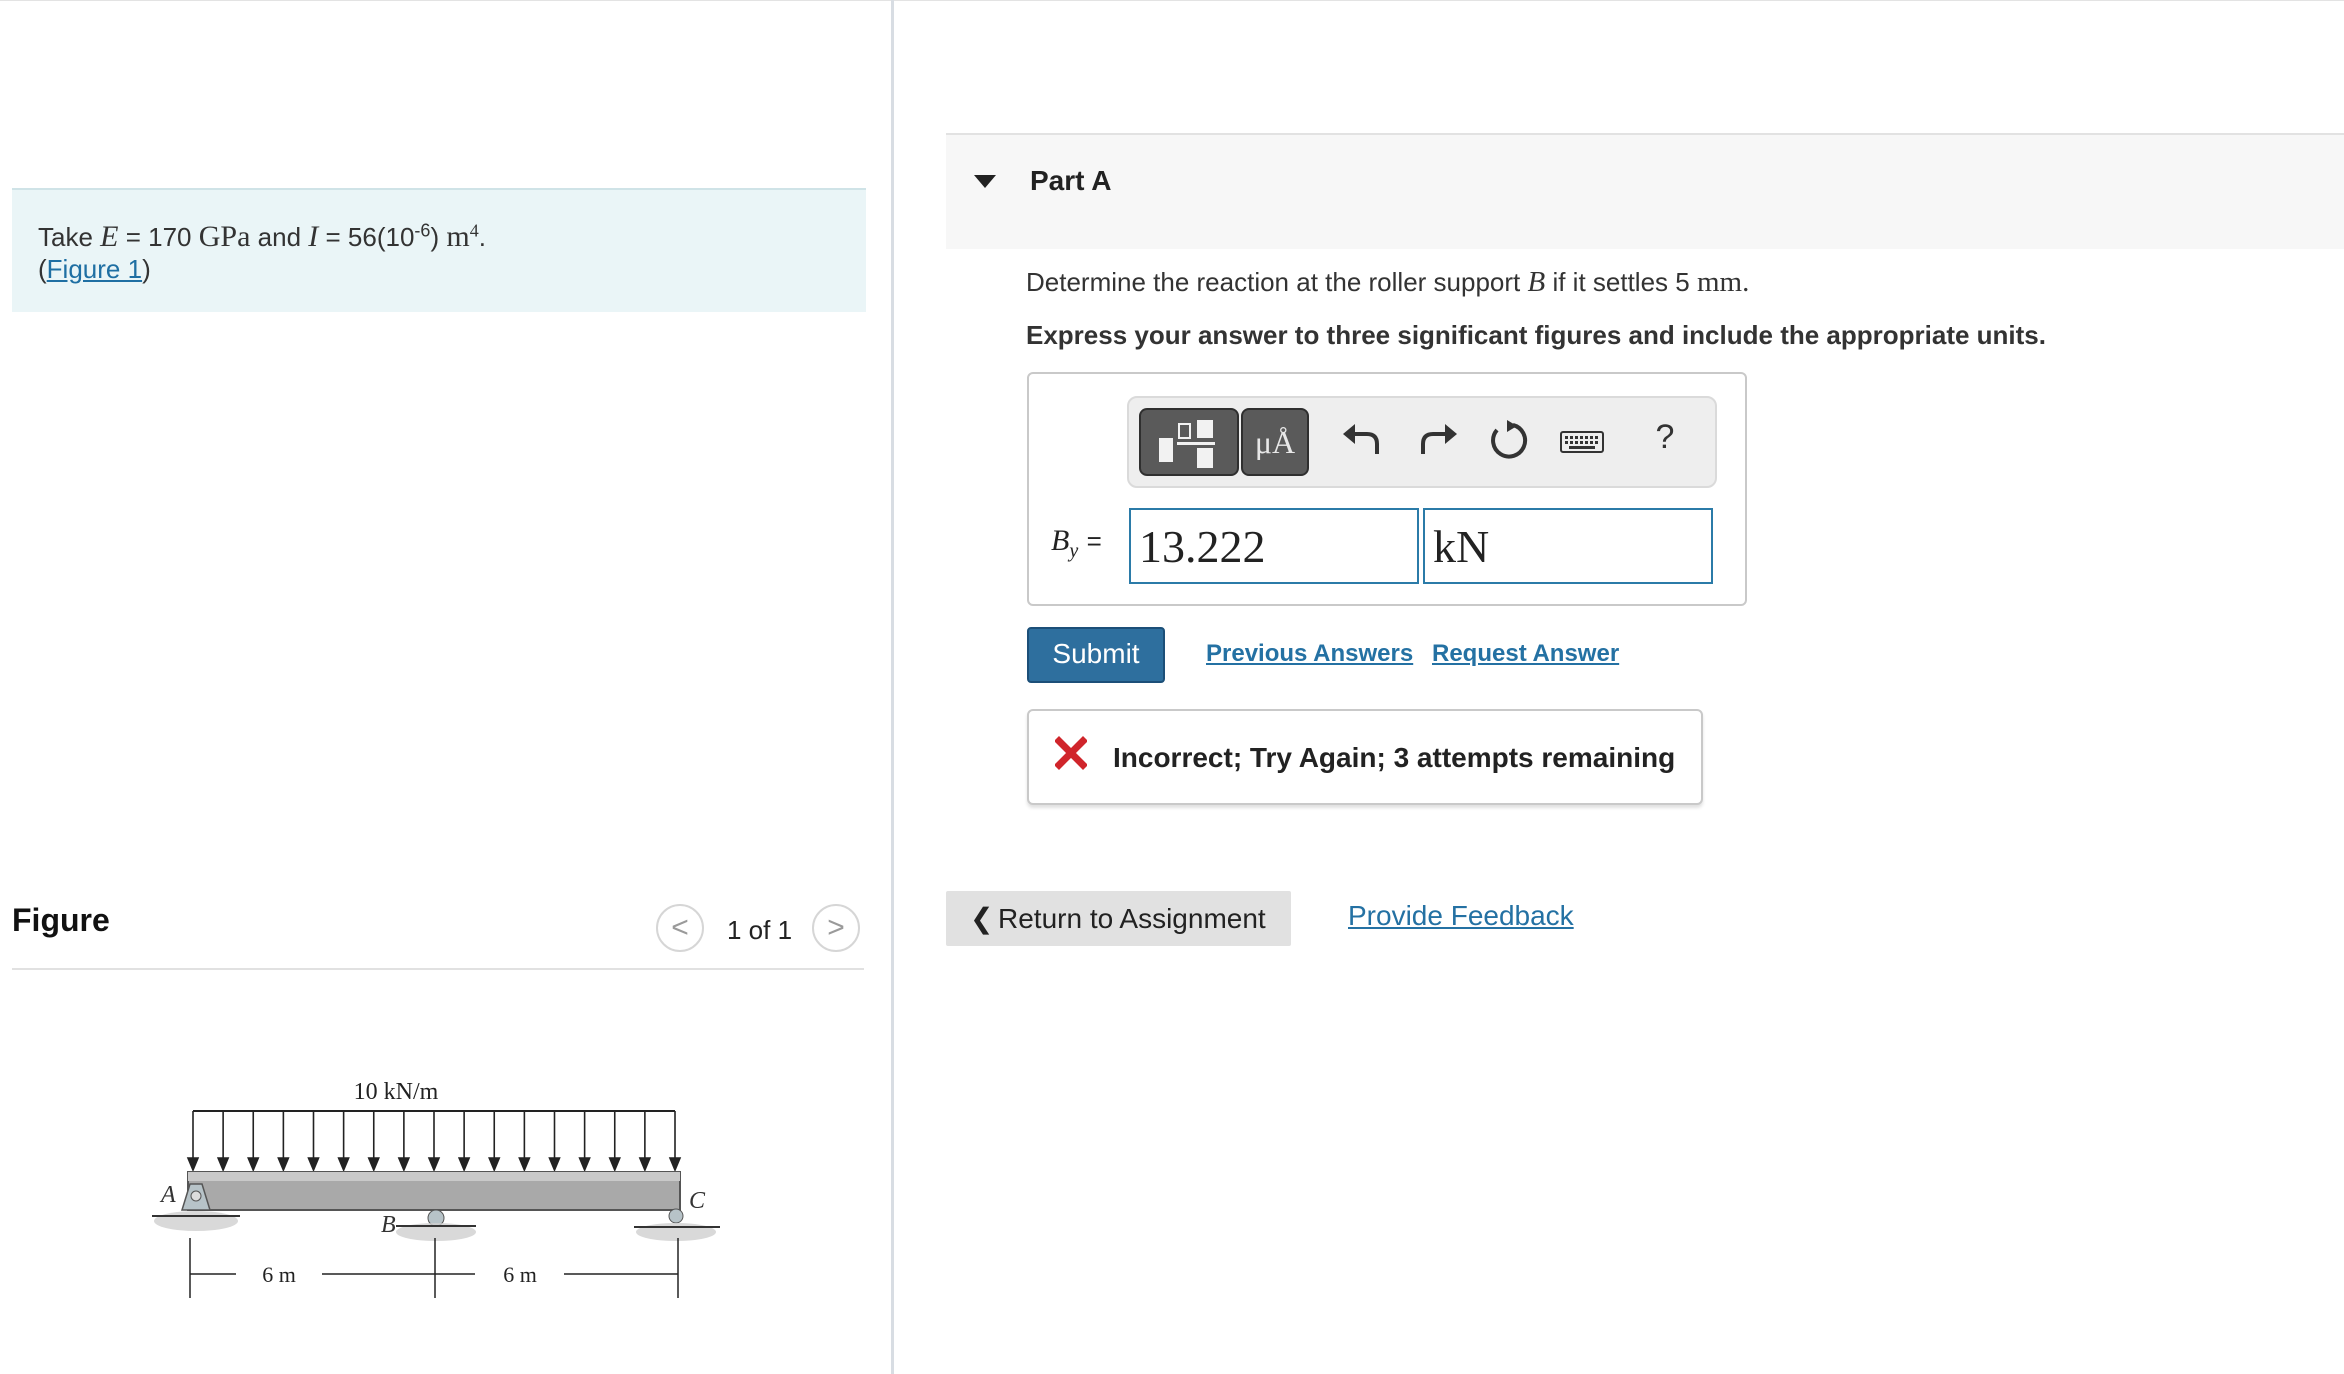 Image resolution: width=2344 pixels, height=1374 pixels. I want to click on previous-figure-button: <, so click(680, 928).